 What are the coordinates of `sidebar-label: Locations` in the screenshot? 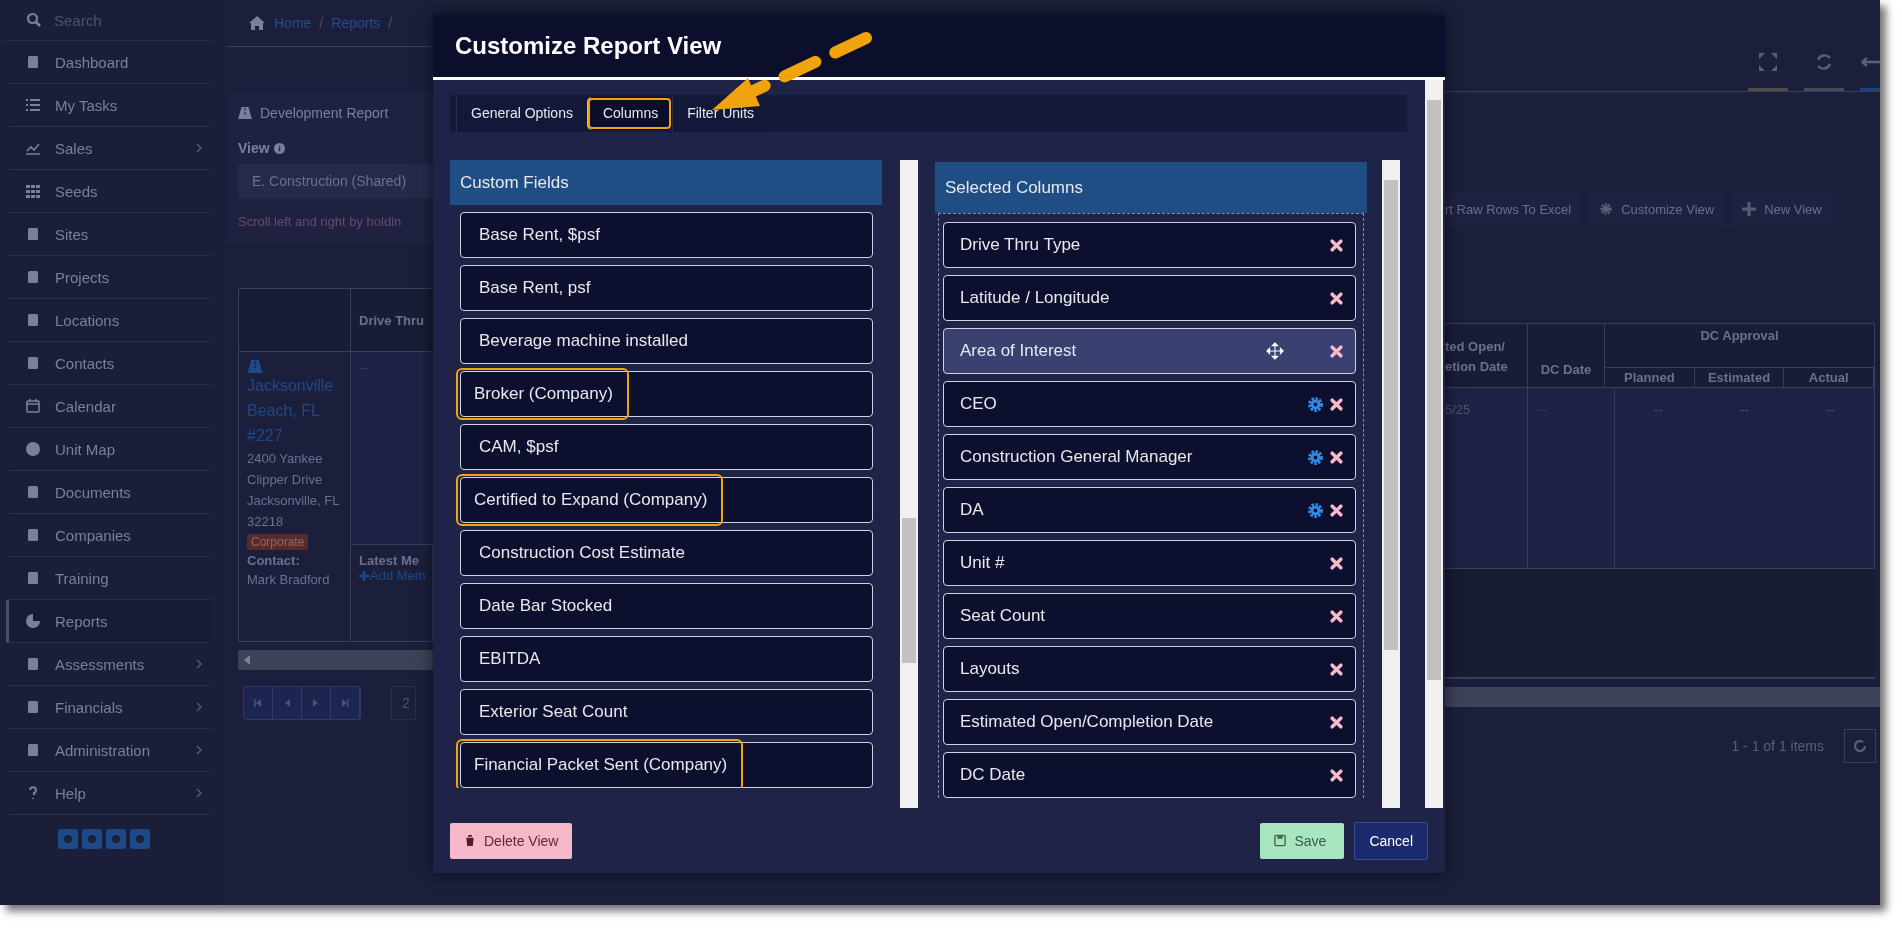 It's located at (88, 320).